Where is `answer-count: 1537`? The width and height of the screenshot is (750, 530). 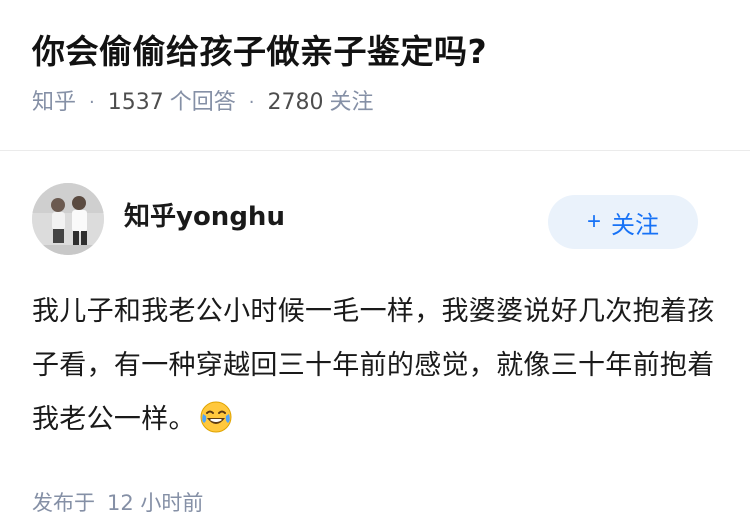
answer-count: 1537 is located at coordinates (135, 102).